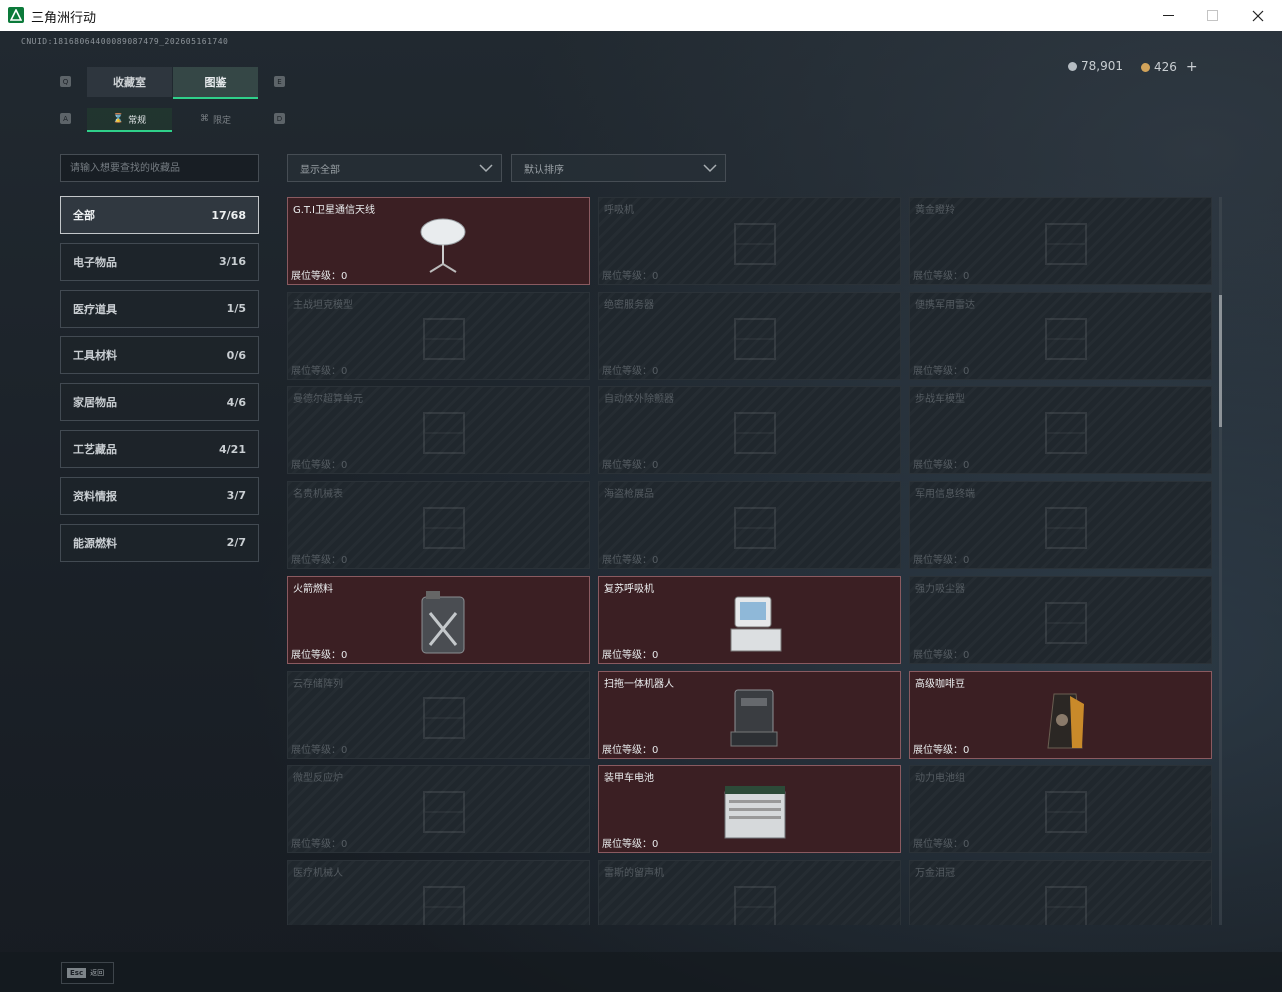  What do you see at coordinates (438, 714) in the screenshot?
I see `collection-item-card: 云存储阵列 展位等级：0` at bounding box center [438, 714].